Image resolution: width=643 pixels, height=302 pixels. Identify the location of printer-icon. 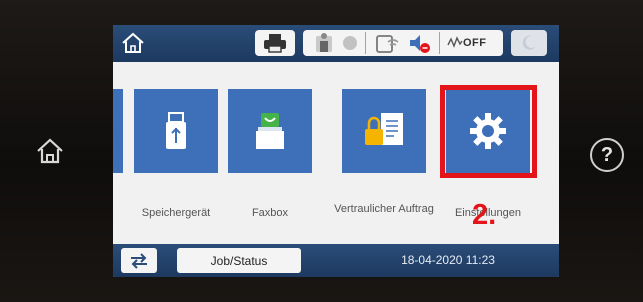
(275, 43).